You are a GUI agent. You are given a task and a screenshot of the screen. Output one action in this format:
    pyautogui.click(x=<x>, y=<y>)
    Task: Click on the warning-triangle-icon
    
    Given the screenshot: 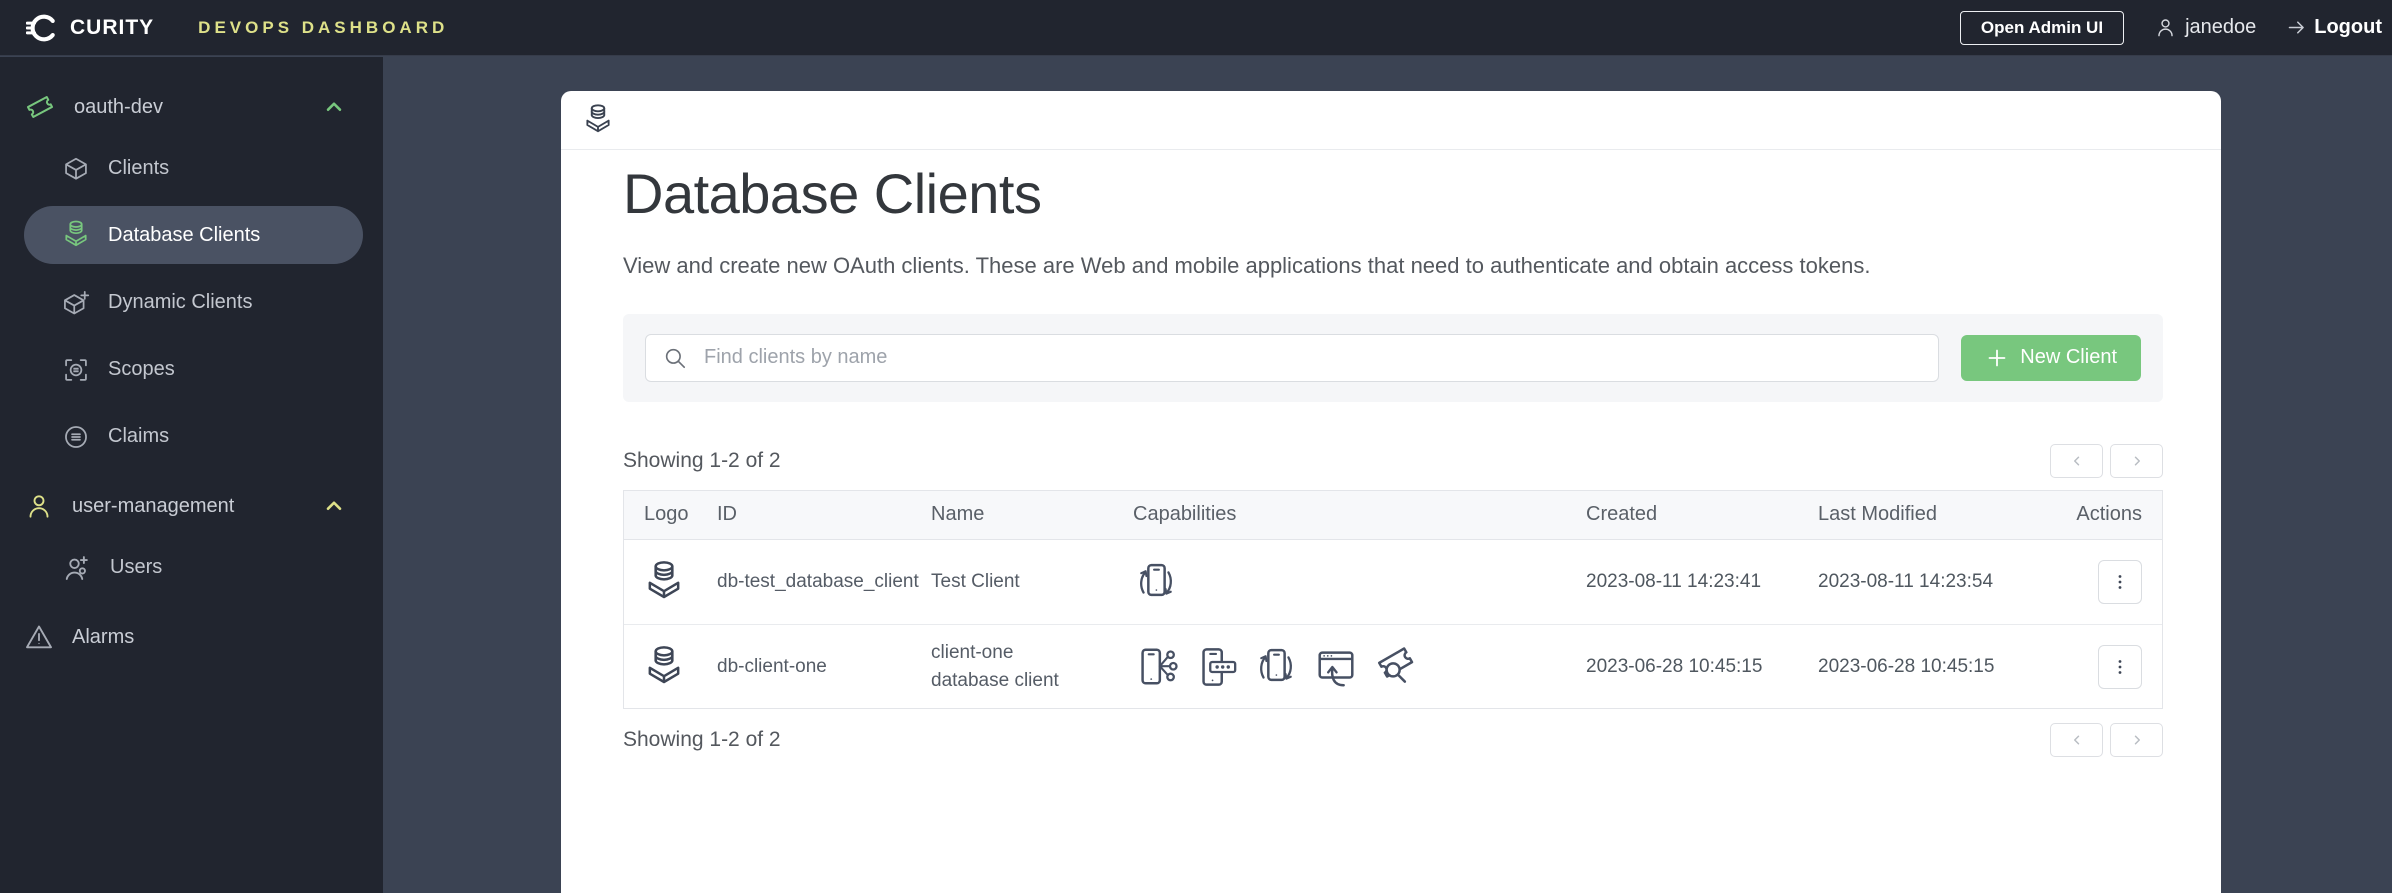 What is the action you would take?
    pyautogui.click(x=39, y=637)
    